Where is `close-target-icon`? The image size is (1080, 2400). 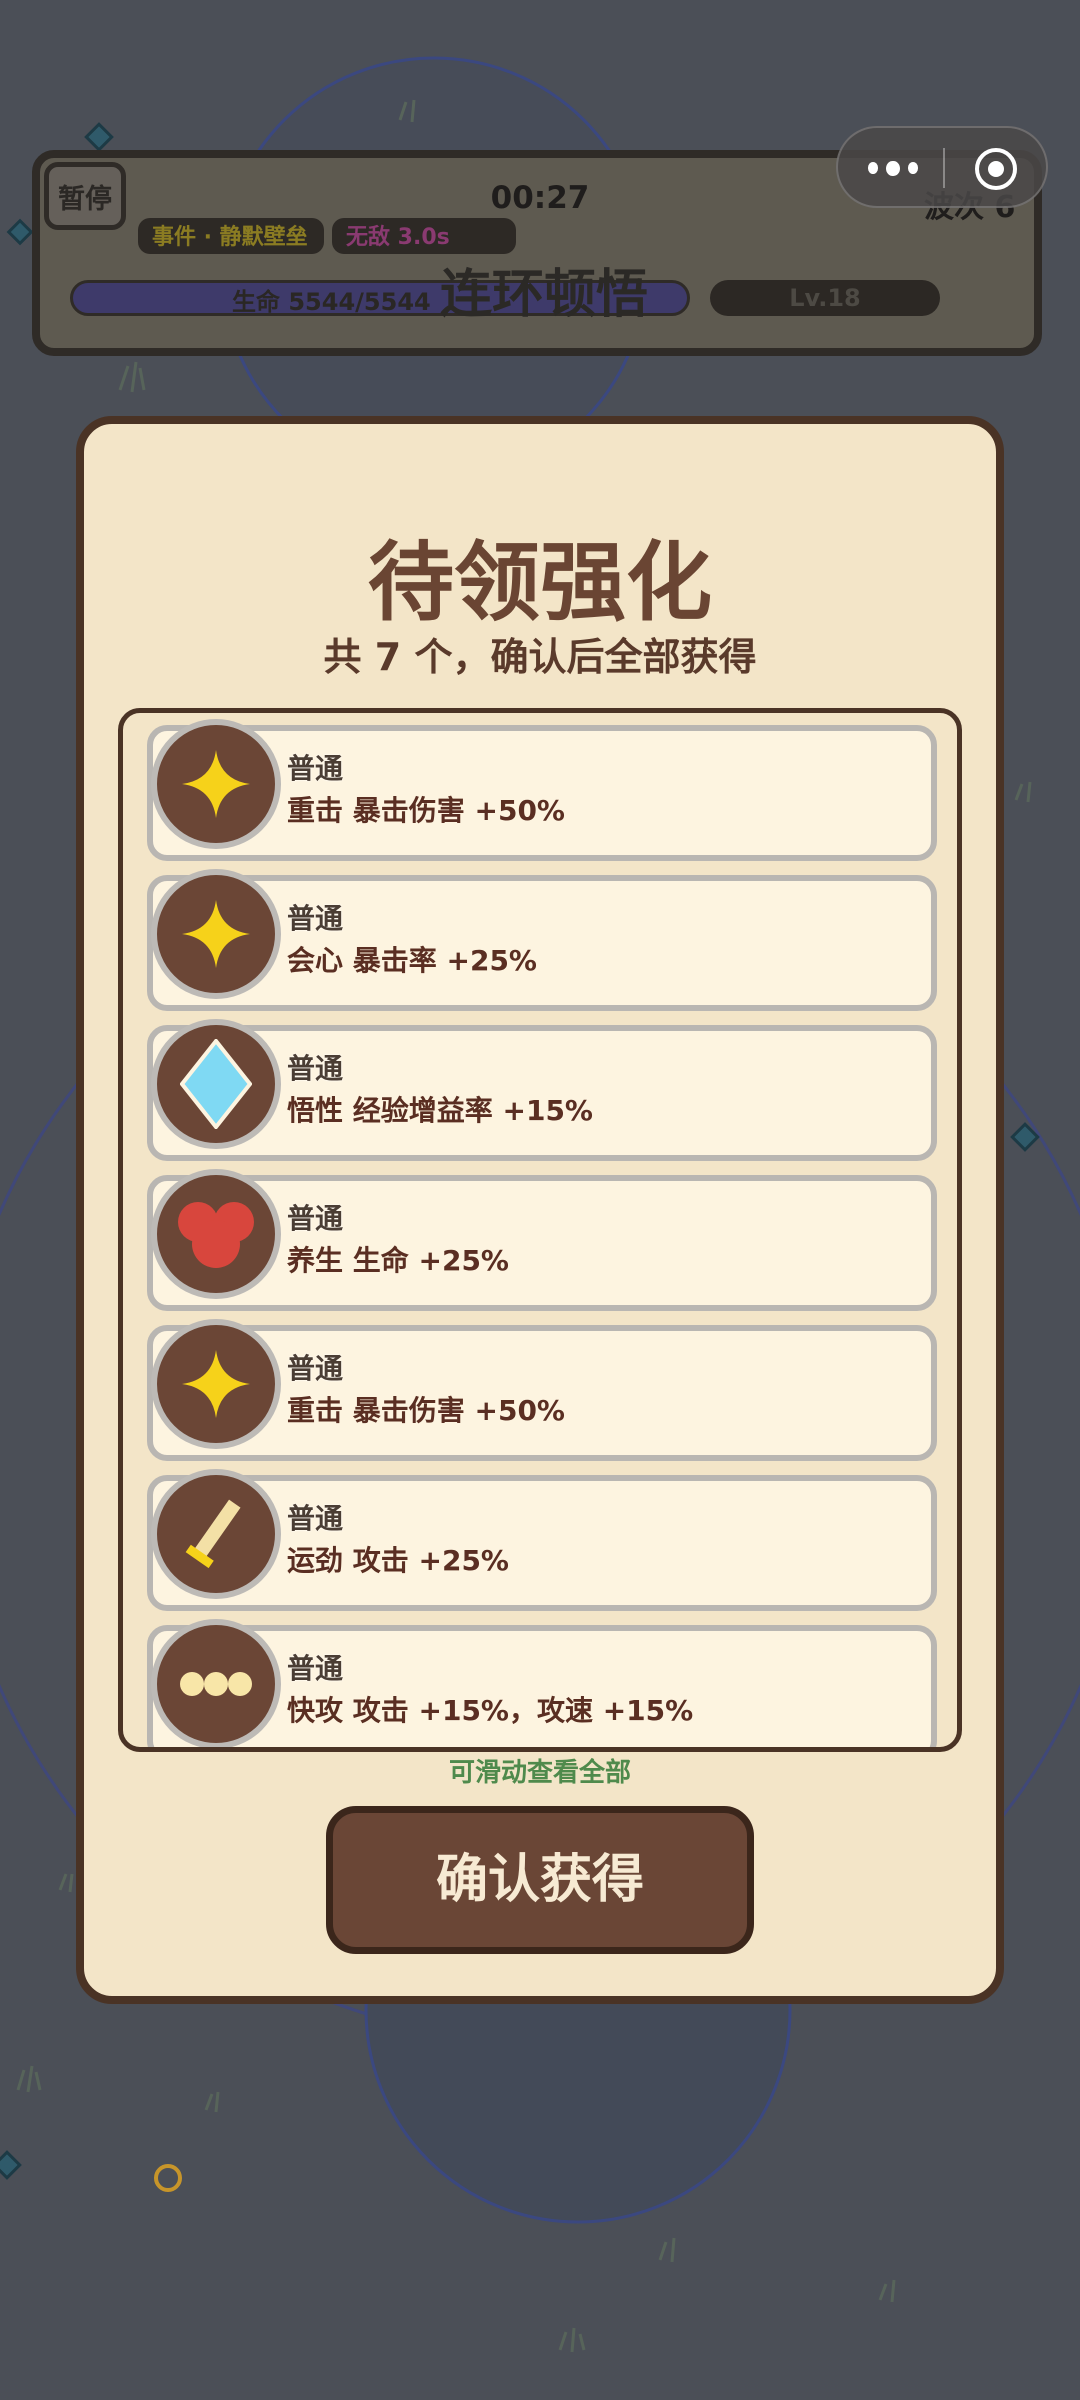 close-target-icon is located at coordinates (996, 169).